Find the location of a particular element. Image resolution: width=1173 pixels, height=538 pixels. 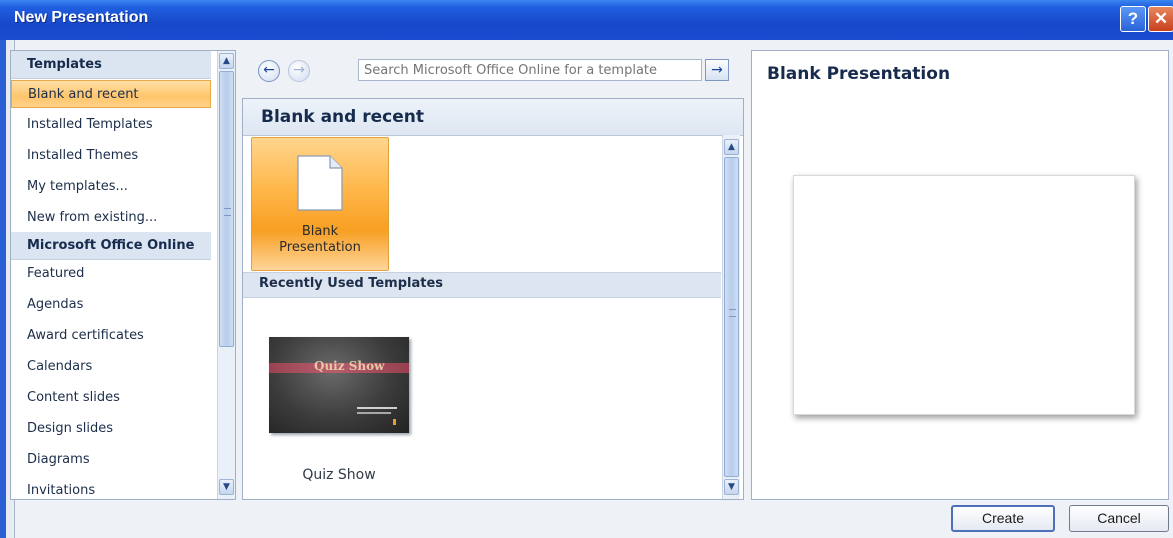

slide-preview is located at coordinates (964, 295).